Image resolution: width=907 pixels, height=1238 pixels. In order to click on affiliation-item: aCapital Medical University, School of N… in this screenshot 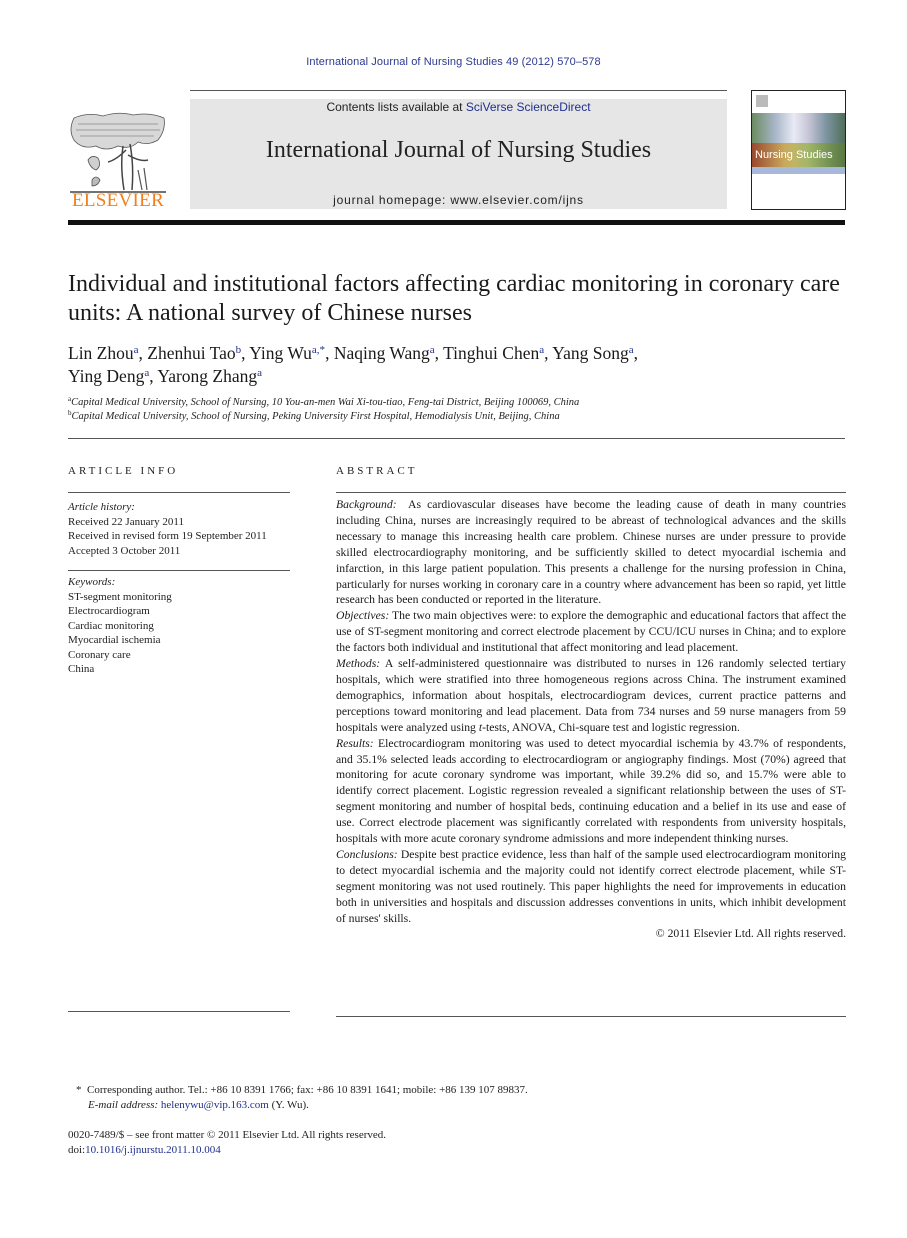, I will do `click(458, 403)`.